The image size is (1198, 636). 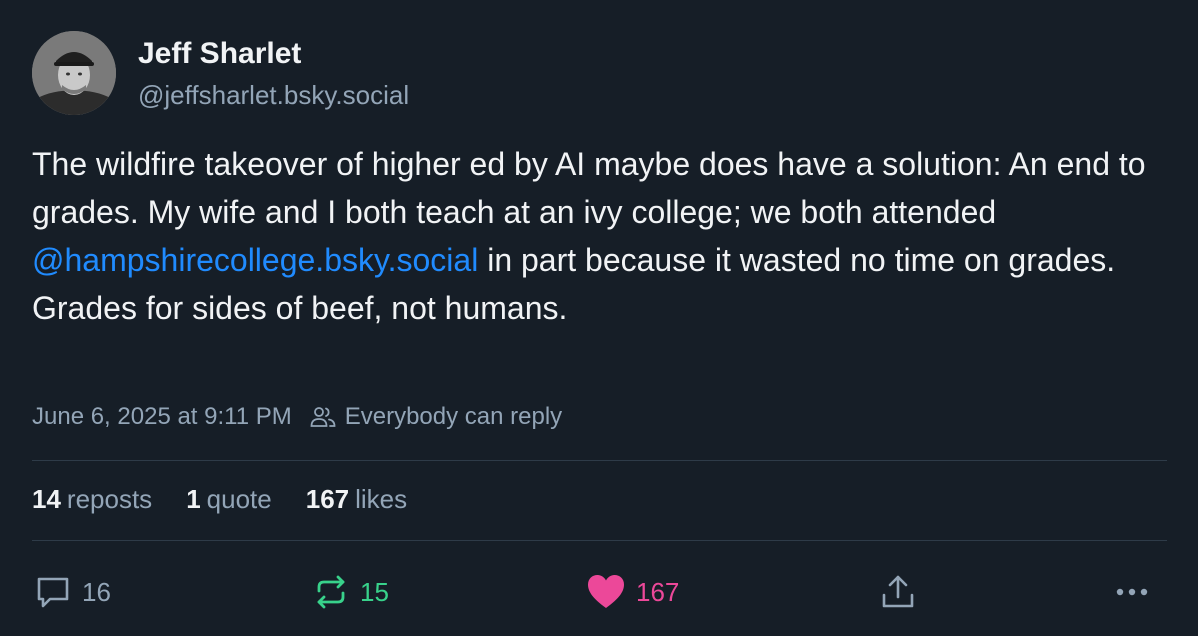 I want to click on divider-top, so click(x=599, y=460).